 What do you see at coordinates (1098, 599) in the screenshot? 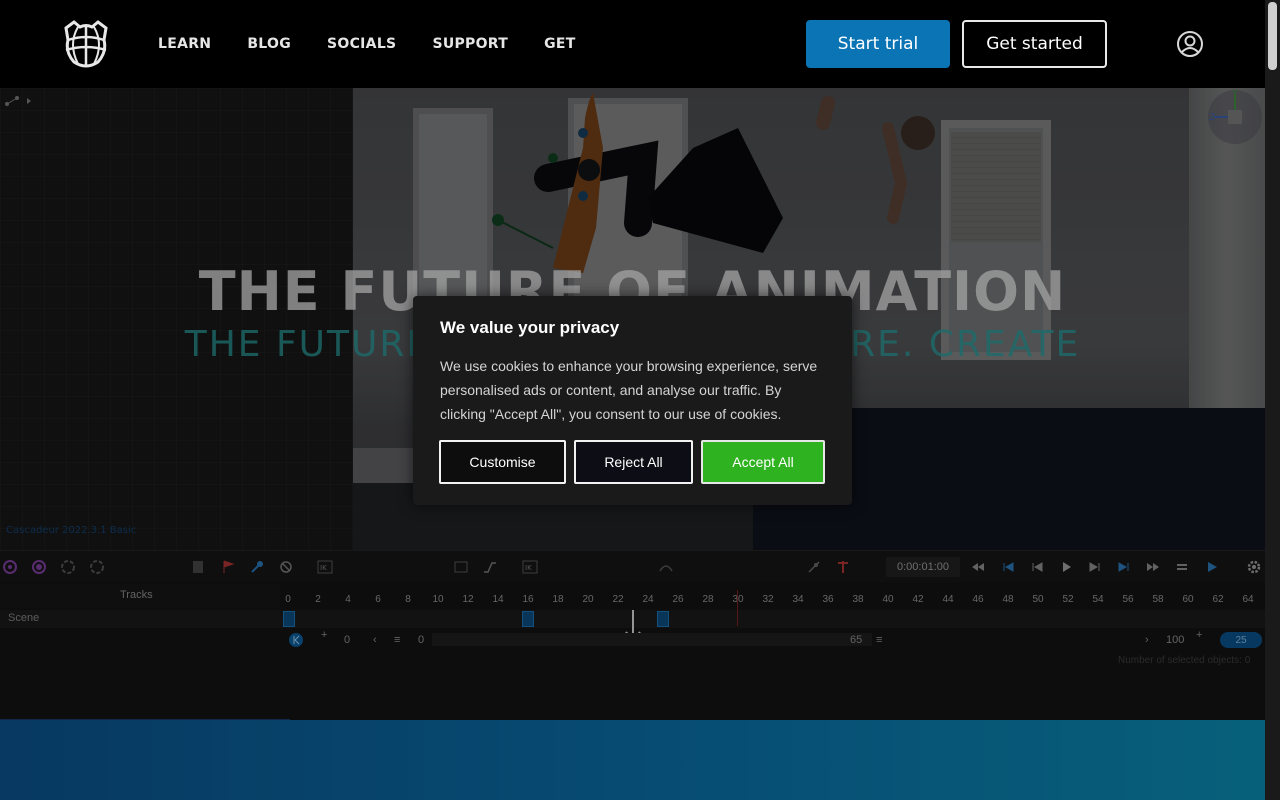
I see `ruler-tick-label: 54` at bounding box center [1098, 599].